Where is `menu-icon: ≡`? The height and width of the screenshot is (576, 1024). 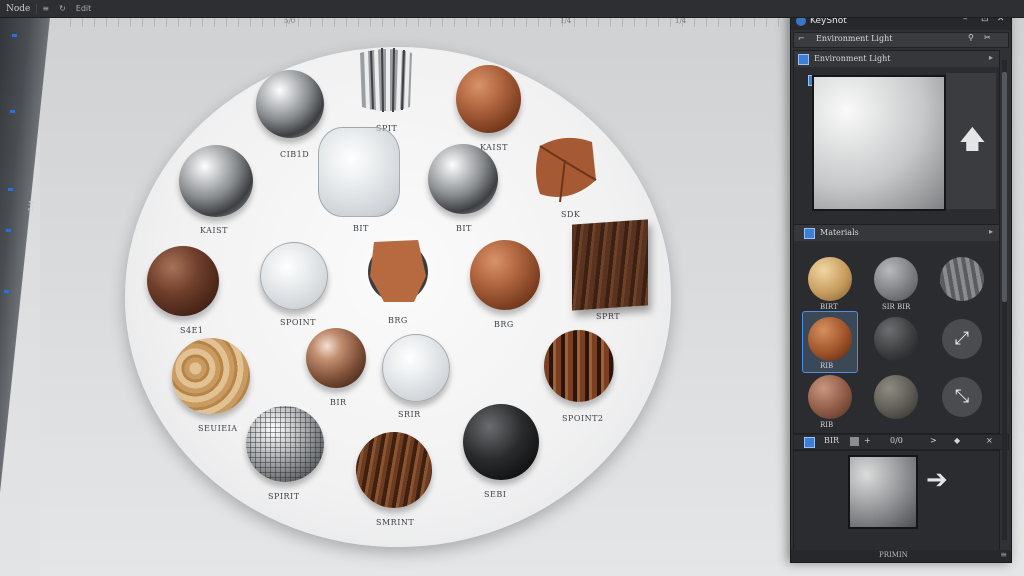
menu-icon: ≡ is located at coordinates (45, 8).